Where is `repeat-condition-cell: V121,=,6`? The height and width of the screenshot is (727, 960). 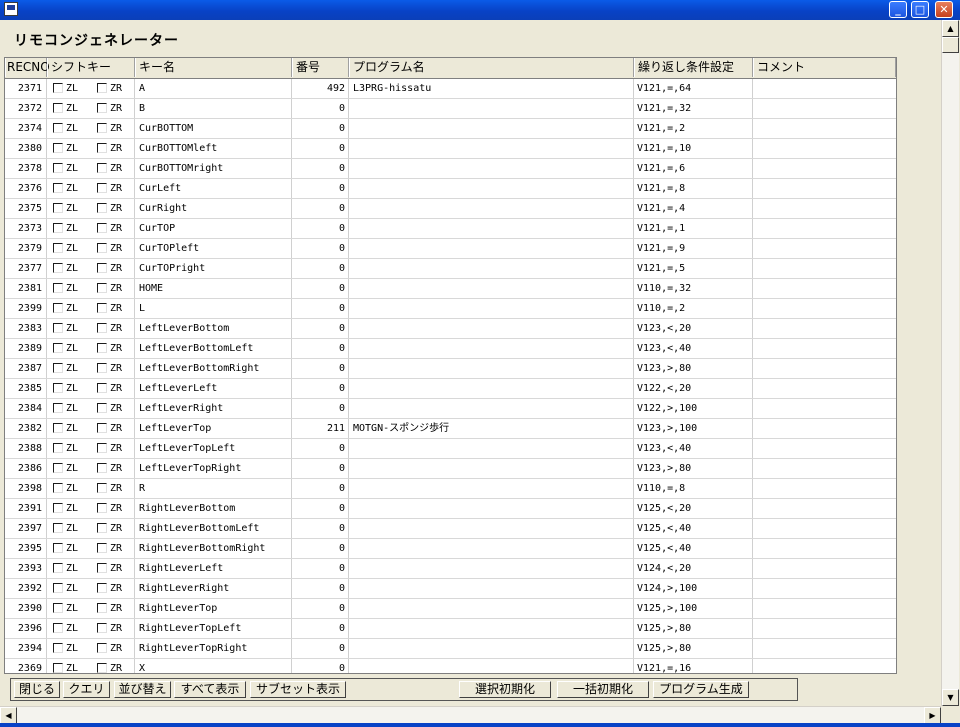
repeat-condition-cell: V121,=,6 is located at coordinates (693, 168).